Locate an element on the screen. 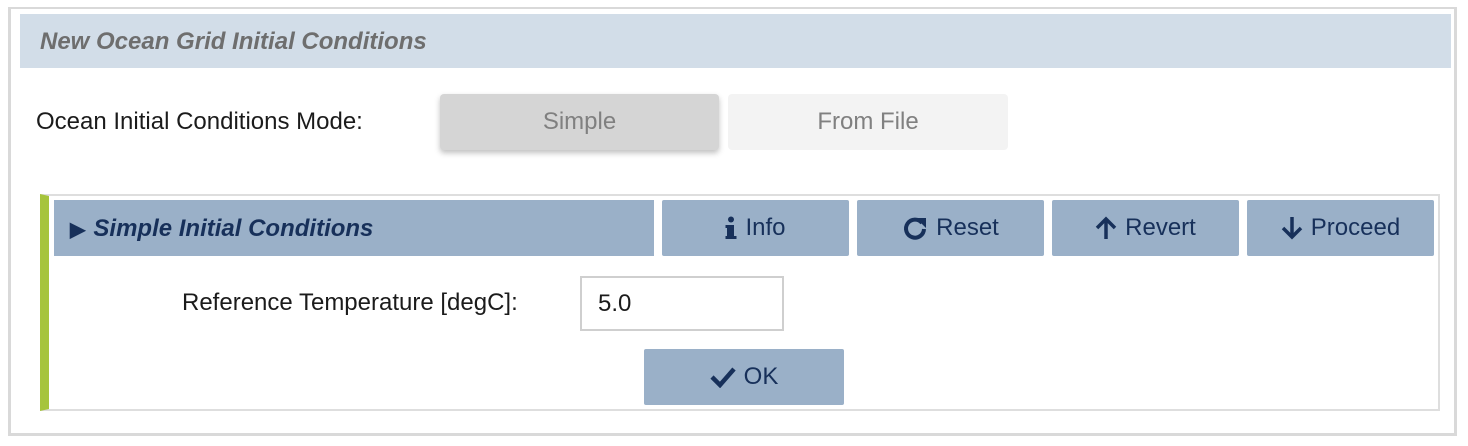 The image size is (1468, 446). reference-temperature-label: Reference Temperature [degC]: is located at coordinates (350, 302).